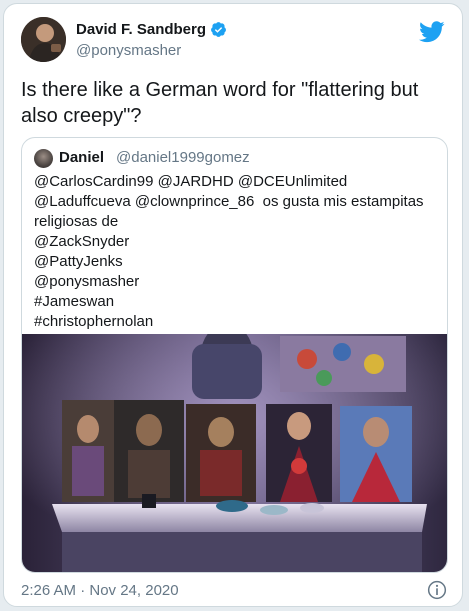  Describe the element at coordinates (128, 50) in the screenshot. I see `author-handle: @ponysmasher` at that location.